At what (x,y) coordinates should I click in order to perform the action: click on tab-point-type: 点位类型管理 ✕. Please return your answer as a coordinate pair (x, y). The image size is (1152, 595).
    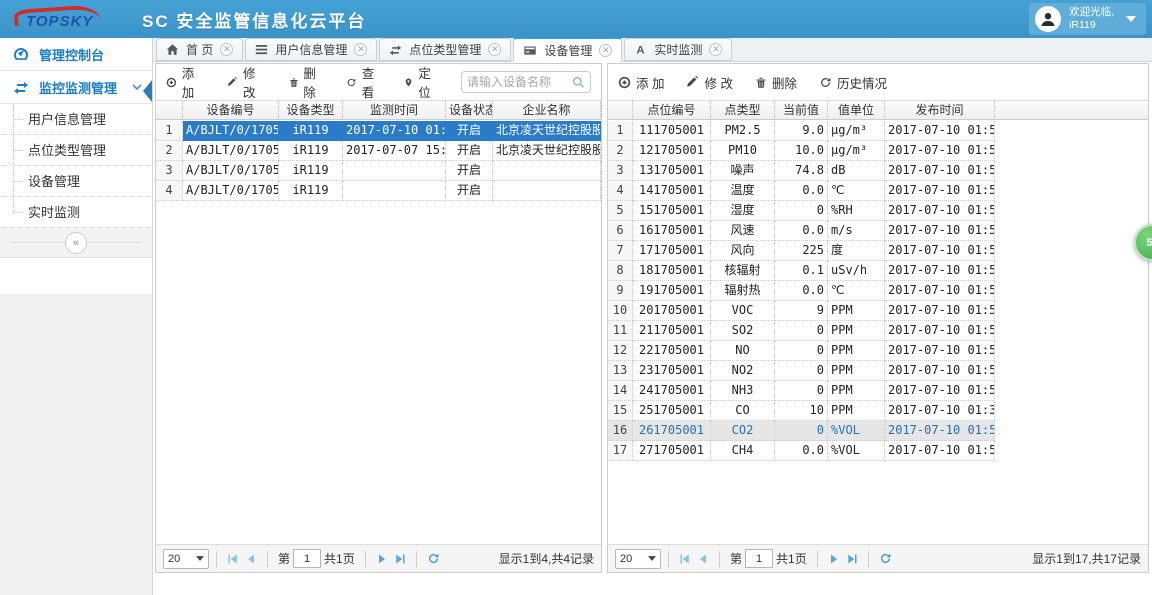
    Looking at the image, I should click on (445, 49).